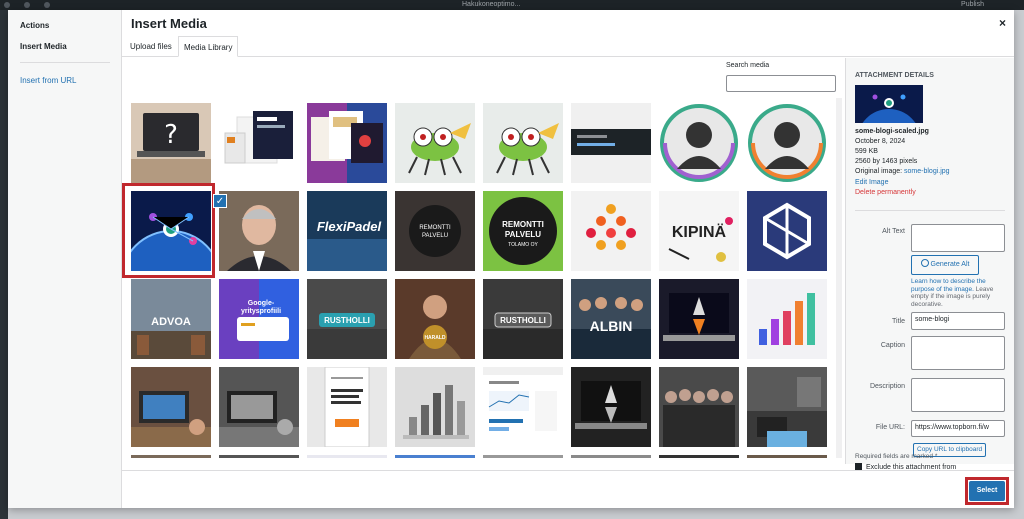  Describe the element at coordinates (892, 131) in the screenshot. I see `attachment-filename: some-blogi-scaled.jpg` at that location.